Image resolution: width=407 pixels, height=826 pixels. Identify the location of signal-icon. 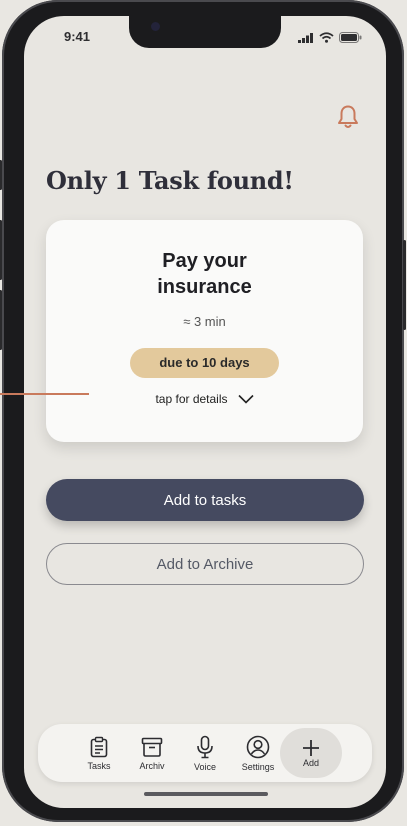
(305, 37).